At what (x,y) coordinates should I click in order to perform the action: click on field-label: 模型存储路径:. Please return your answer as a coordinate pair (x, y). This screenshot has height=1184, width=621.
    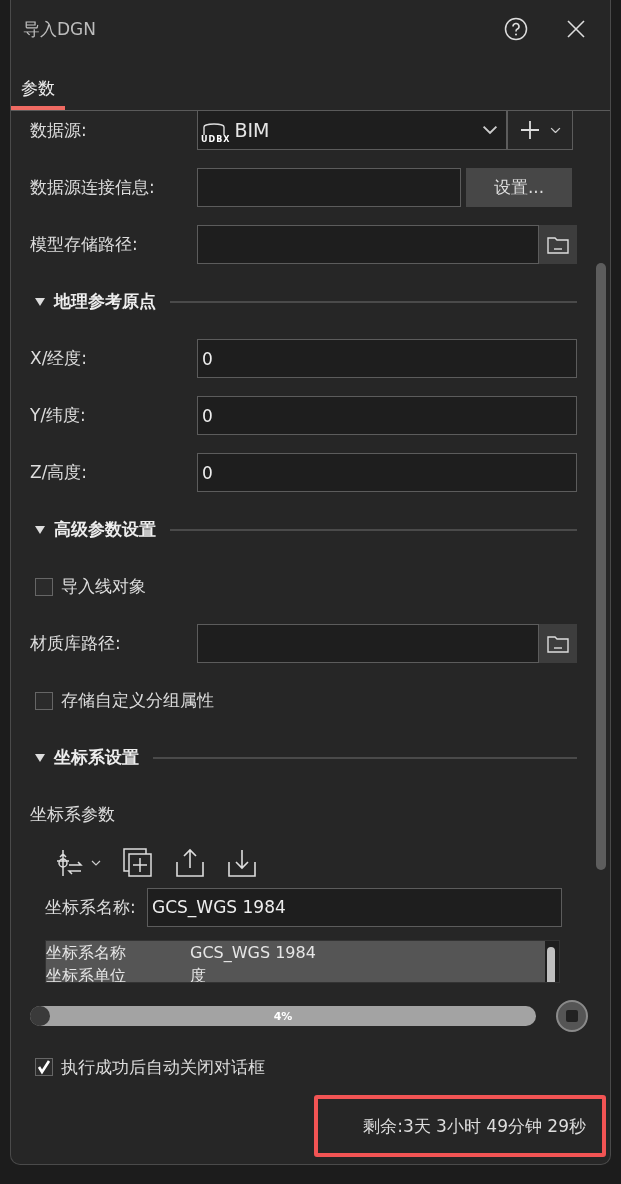
    Looking at the image, I should click on (84, 244).